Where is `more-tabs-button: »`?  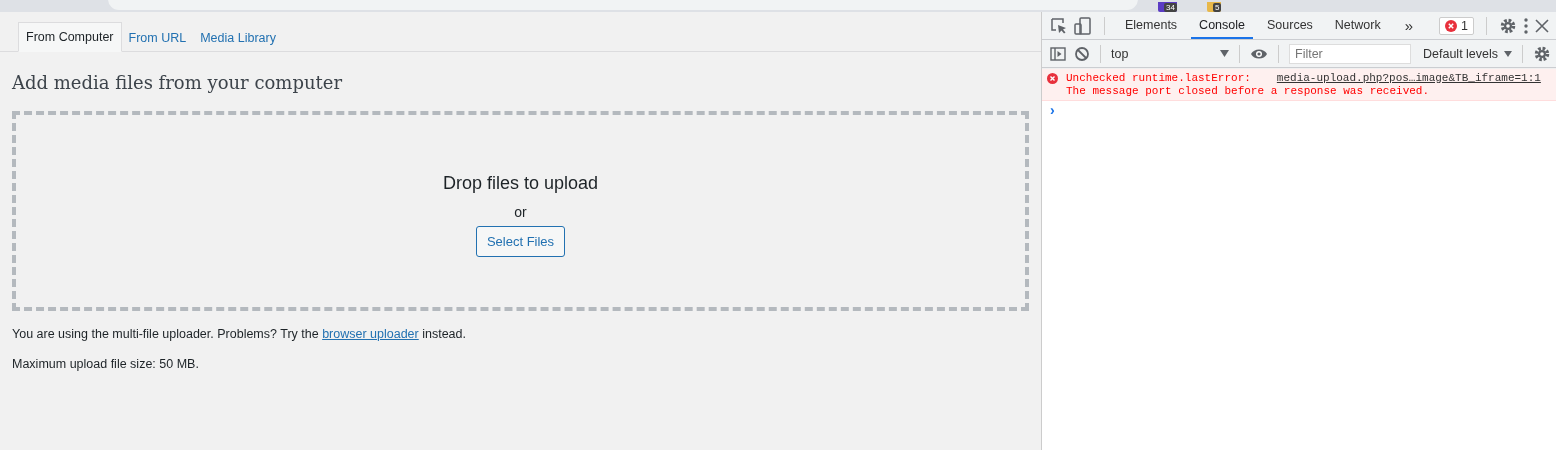 more-tabs-button: » is located at coordinates (1409, 25).